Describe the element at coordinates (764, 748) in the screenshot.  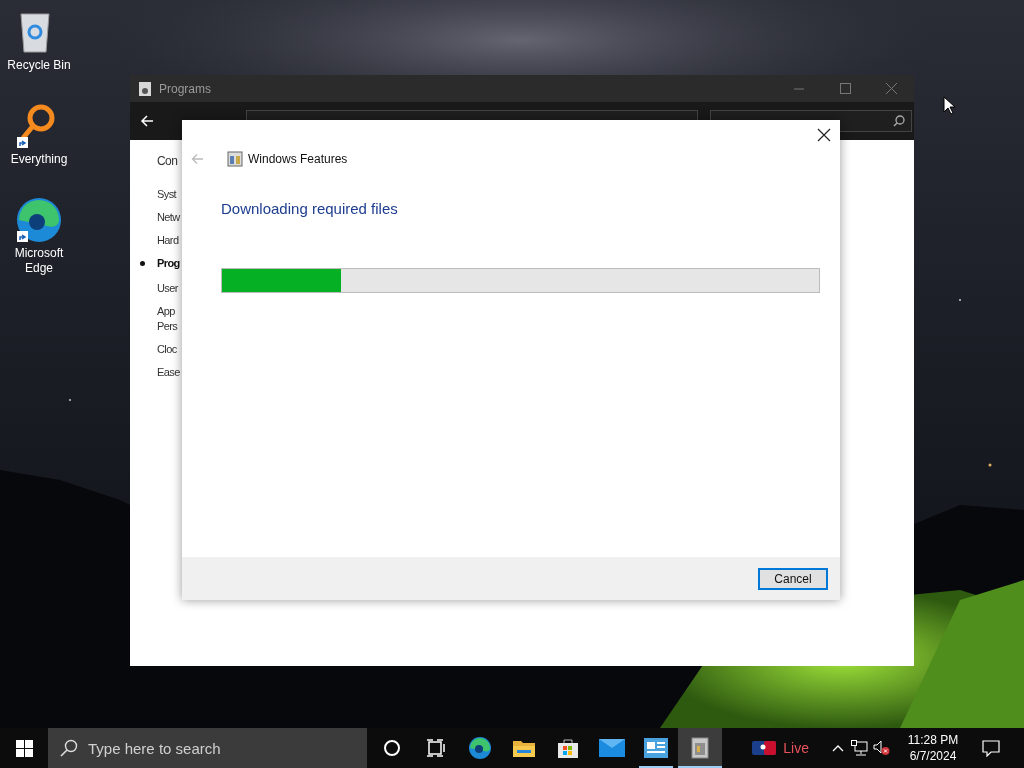
I see `baseball-logo-icon` at that location.